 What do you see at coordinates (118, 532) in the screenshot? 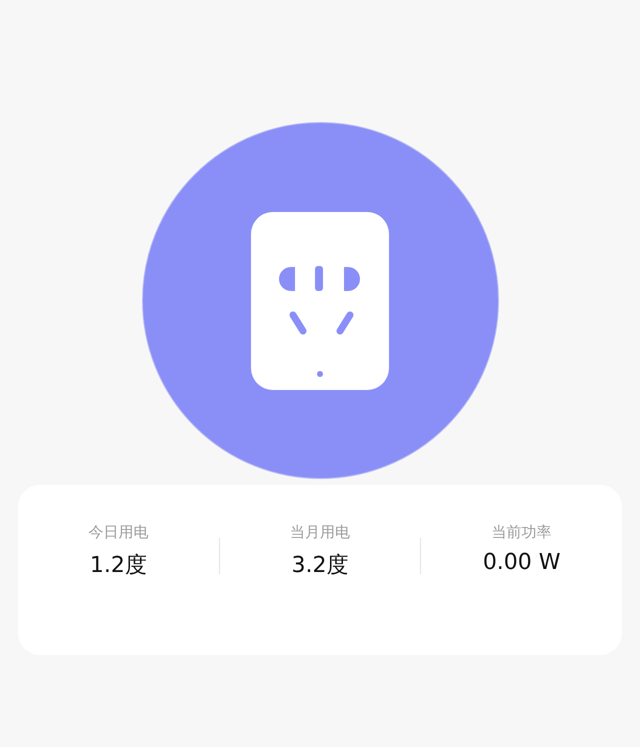
I see `stat-label: 今日用电` at bounding box center [118, 532].